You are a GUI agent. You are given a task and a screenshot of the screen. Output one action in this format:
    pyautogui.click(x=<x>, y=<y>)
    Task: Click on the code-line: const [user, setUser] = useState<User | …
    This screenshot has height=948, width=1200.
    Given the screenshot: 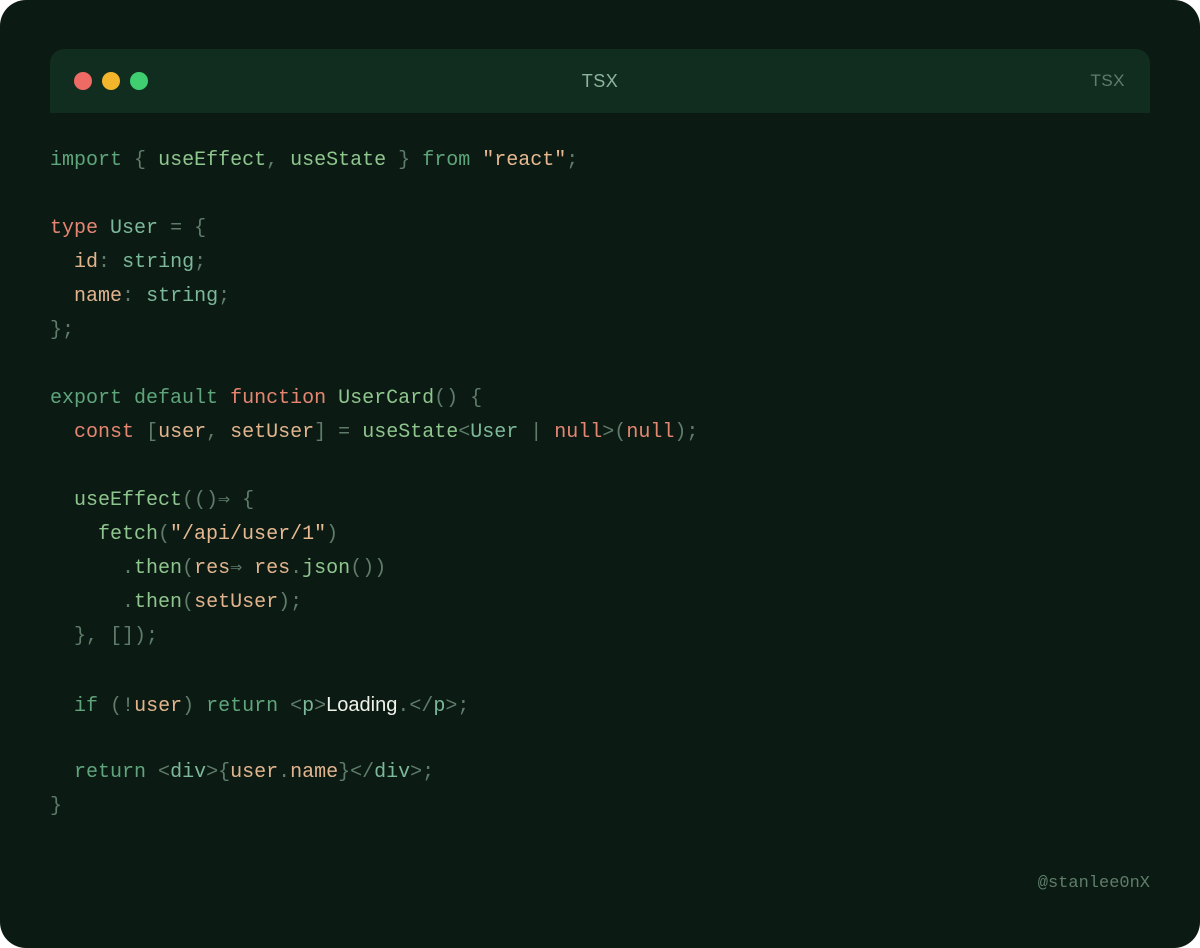 What is the action you would take?
    pyautogui.click(x=386, y=432)
    